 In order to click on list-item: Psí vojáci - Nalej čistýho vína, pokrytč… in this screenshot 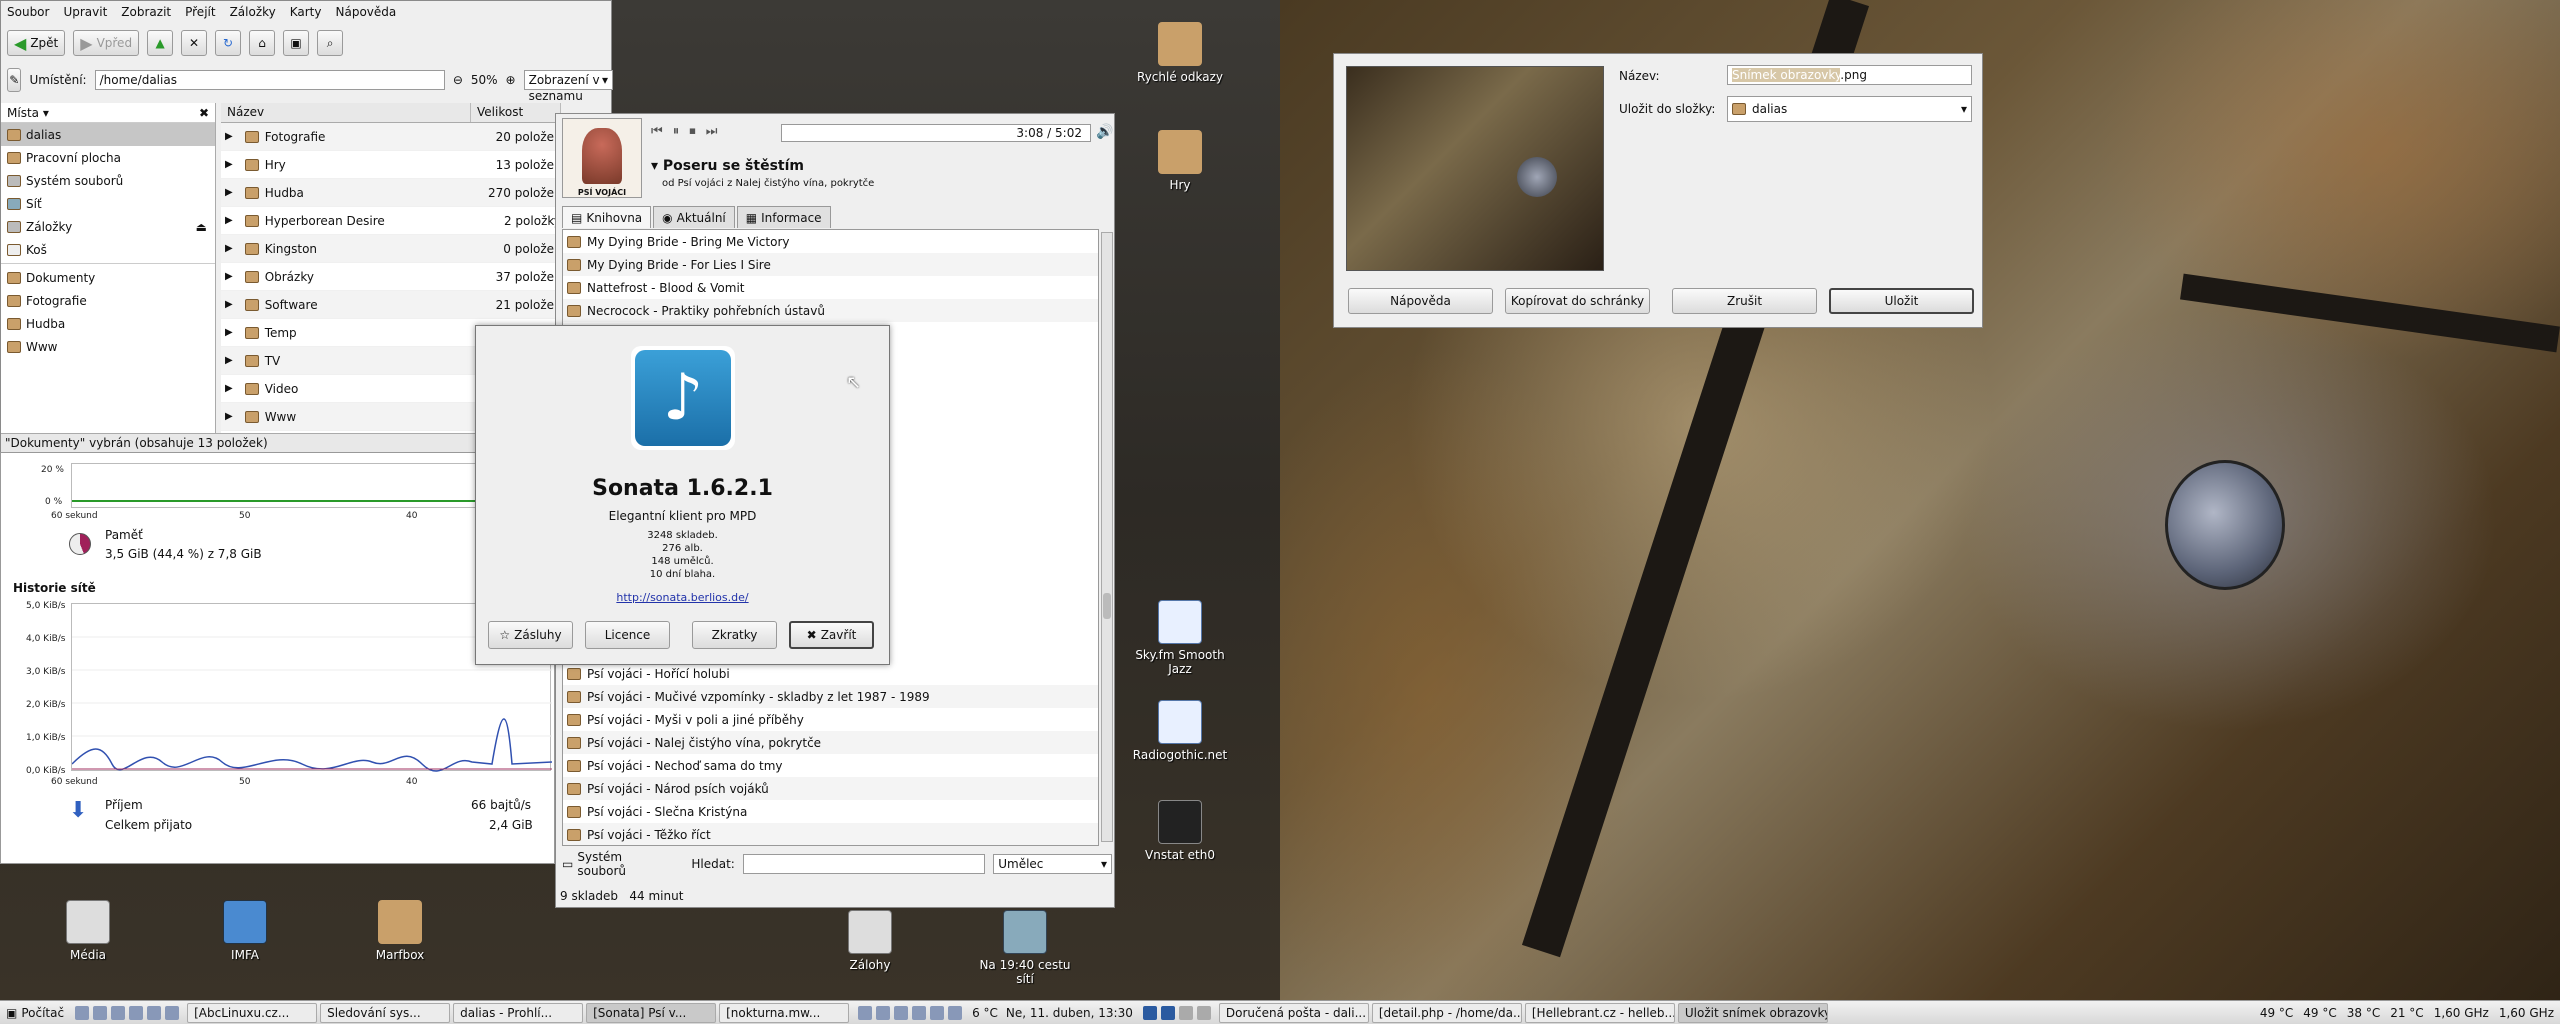, I will do `click(830, 742)`.